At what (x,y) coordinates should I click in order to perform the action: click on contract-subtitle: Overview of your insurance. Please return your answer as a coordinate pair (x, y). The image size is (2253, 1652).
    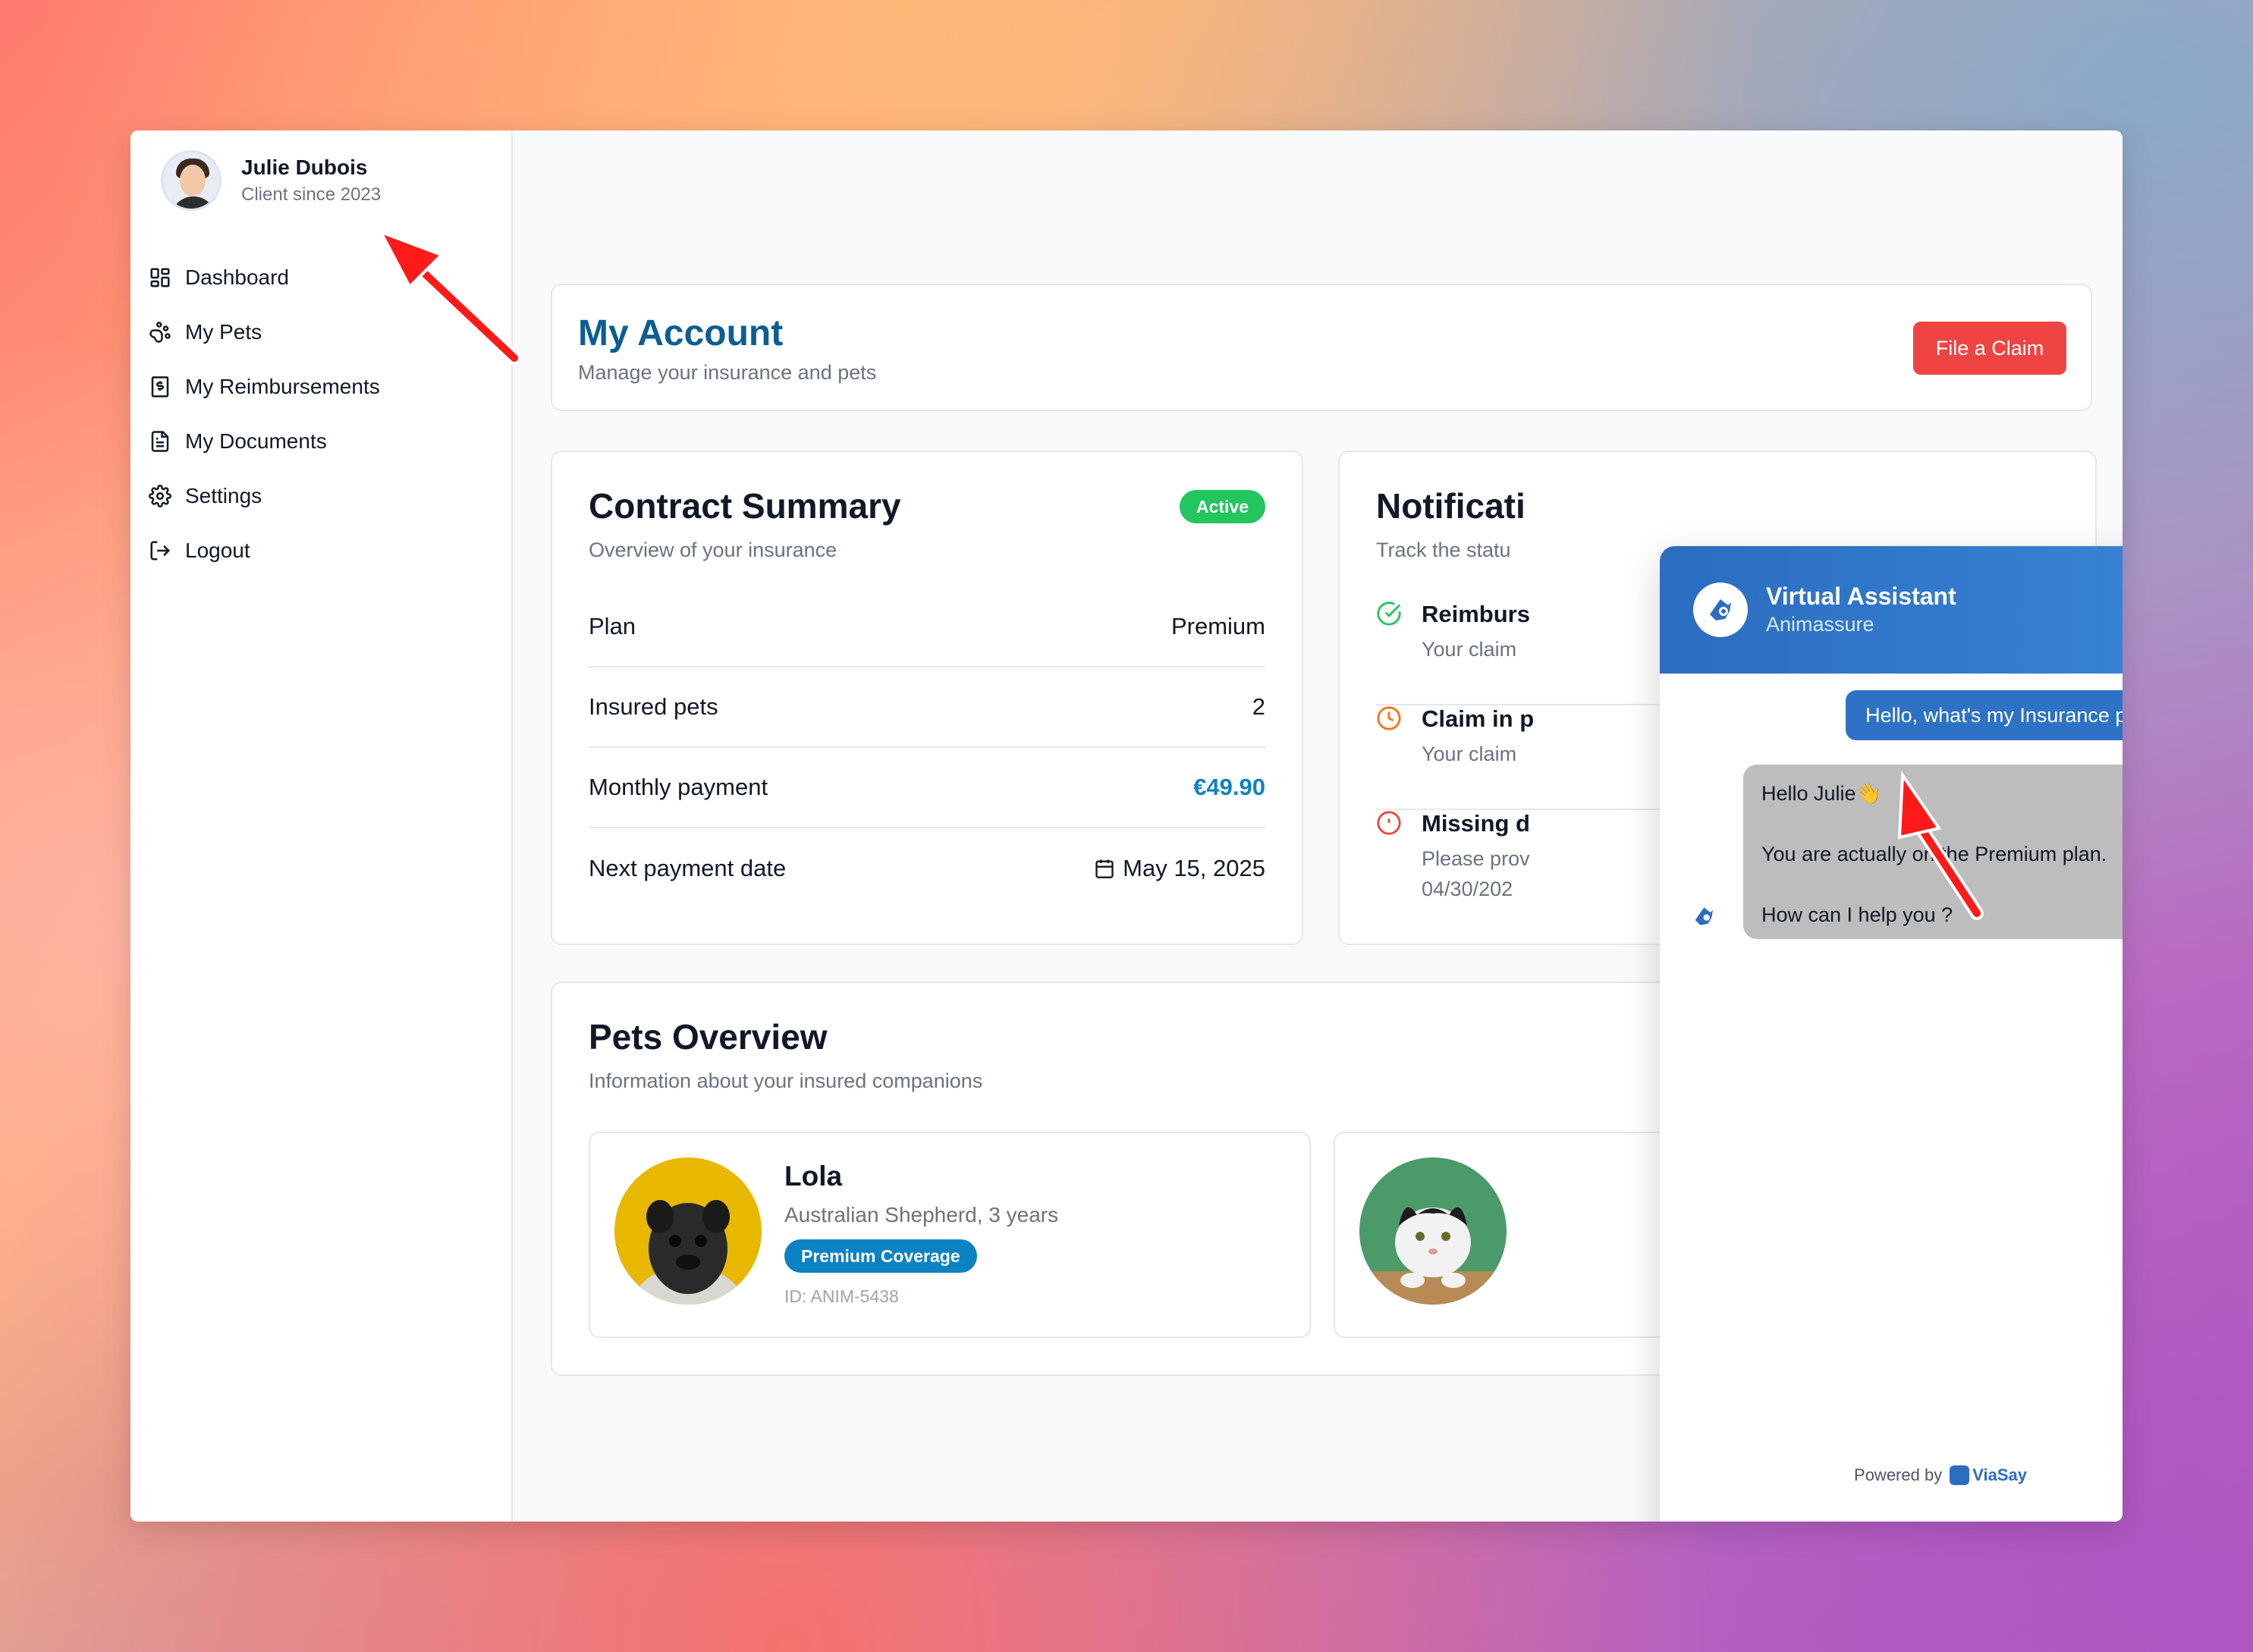
    Looking at the image, I should click on (713, 550).